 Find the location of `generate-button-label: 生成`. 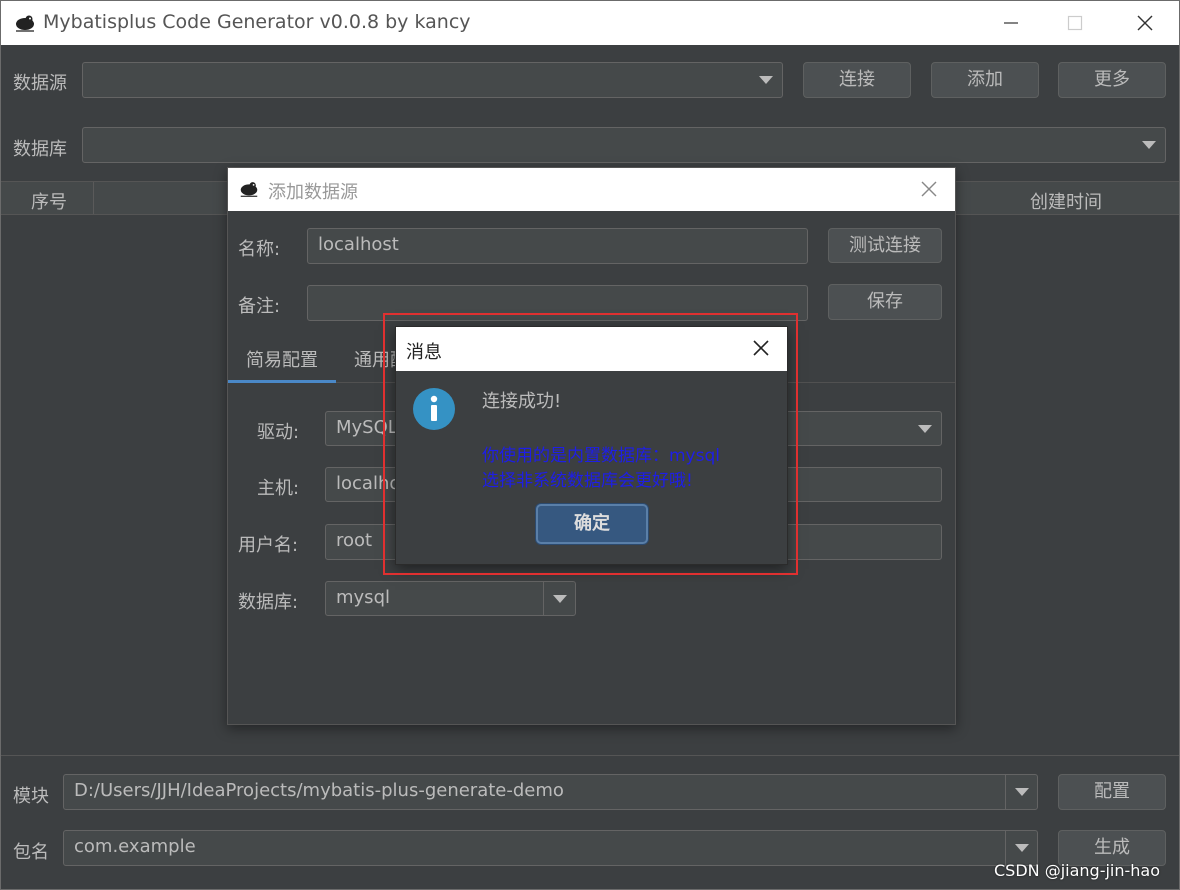

generate-button-label: 生成 is located at coordinates (1112, 847).